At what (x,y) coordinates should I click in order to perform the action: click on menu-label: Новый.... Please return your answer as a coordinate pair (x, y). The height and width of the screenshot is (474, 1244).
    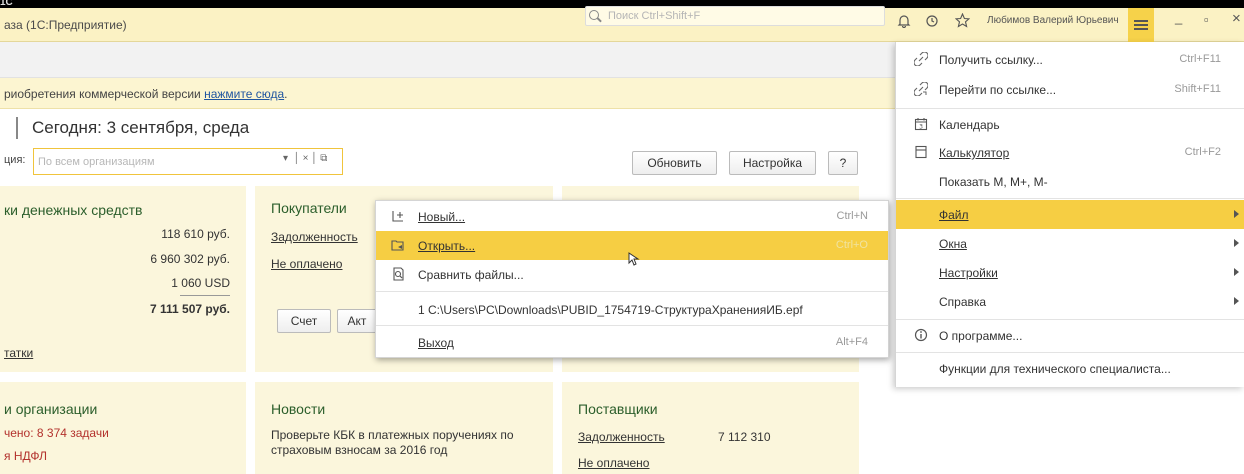
    Looking at the image, I should click on (442, 217).